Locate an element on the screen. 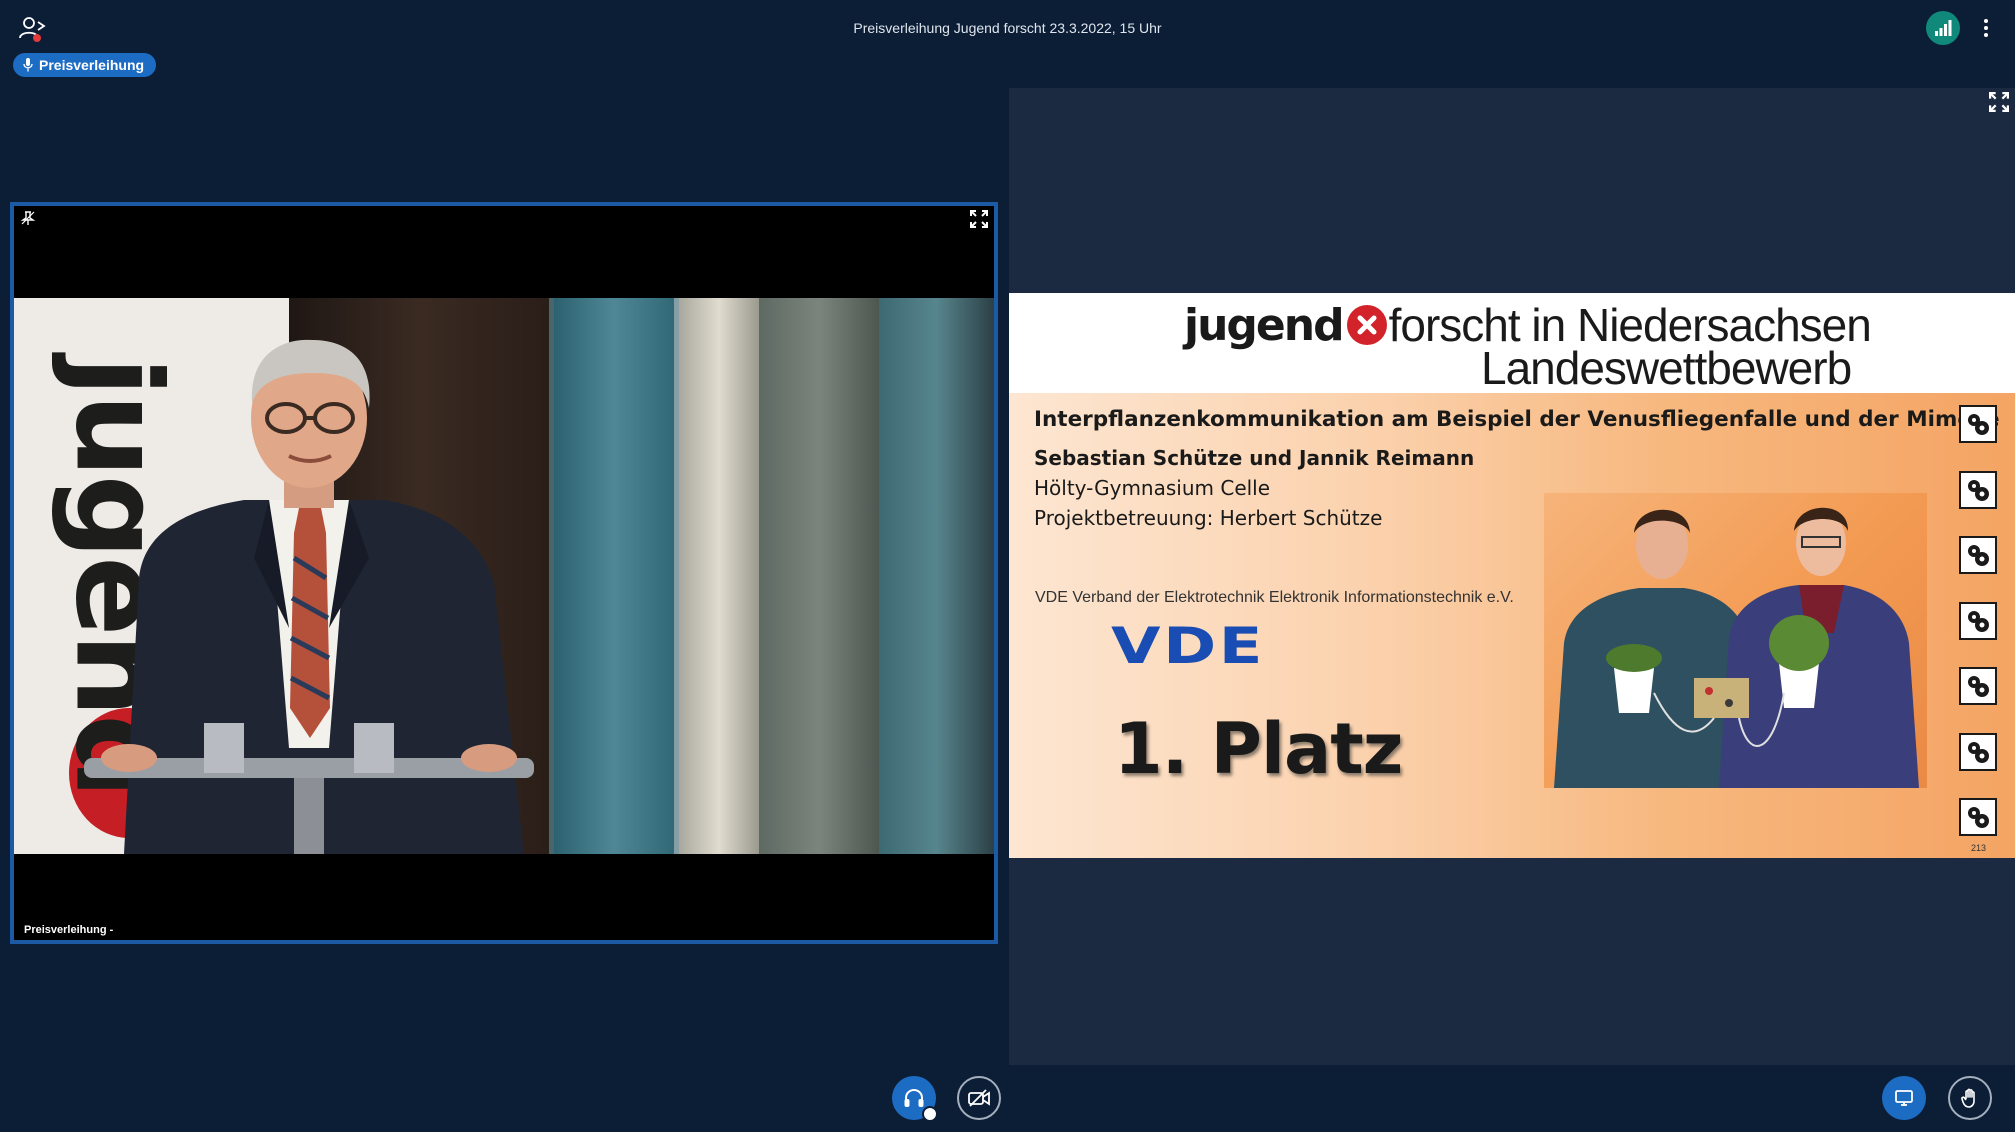 The height and width of the screenshot is (1132, 2015). audio-options-indicator is located at coordinates (930, 1114).